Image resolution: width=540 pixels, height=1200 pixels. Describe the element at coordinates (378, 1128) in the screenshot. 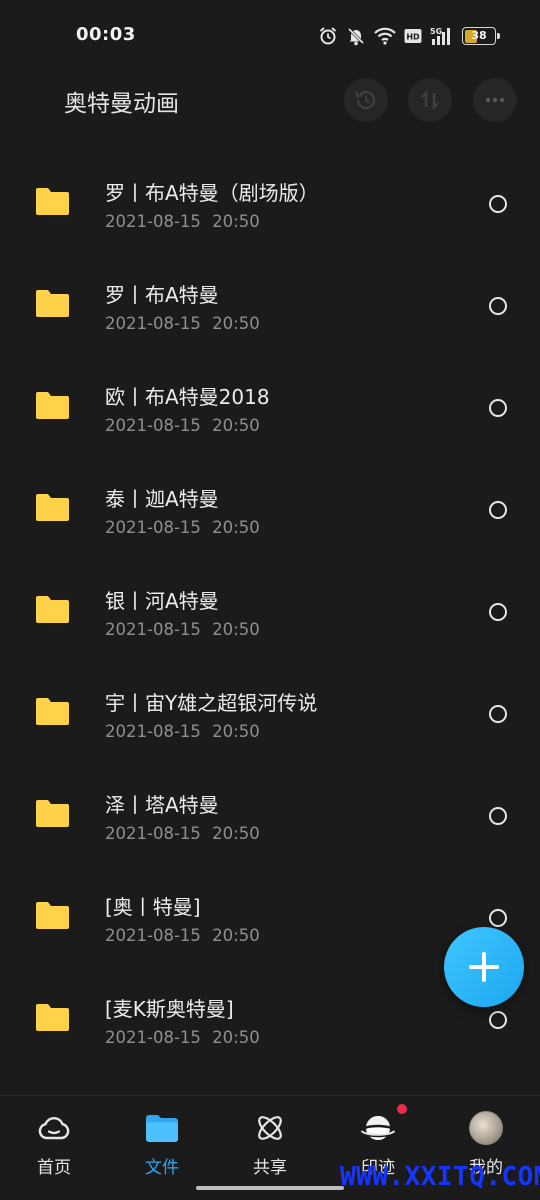

I see `planet-icon` at that location.